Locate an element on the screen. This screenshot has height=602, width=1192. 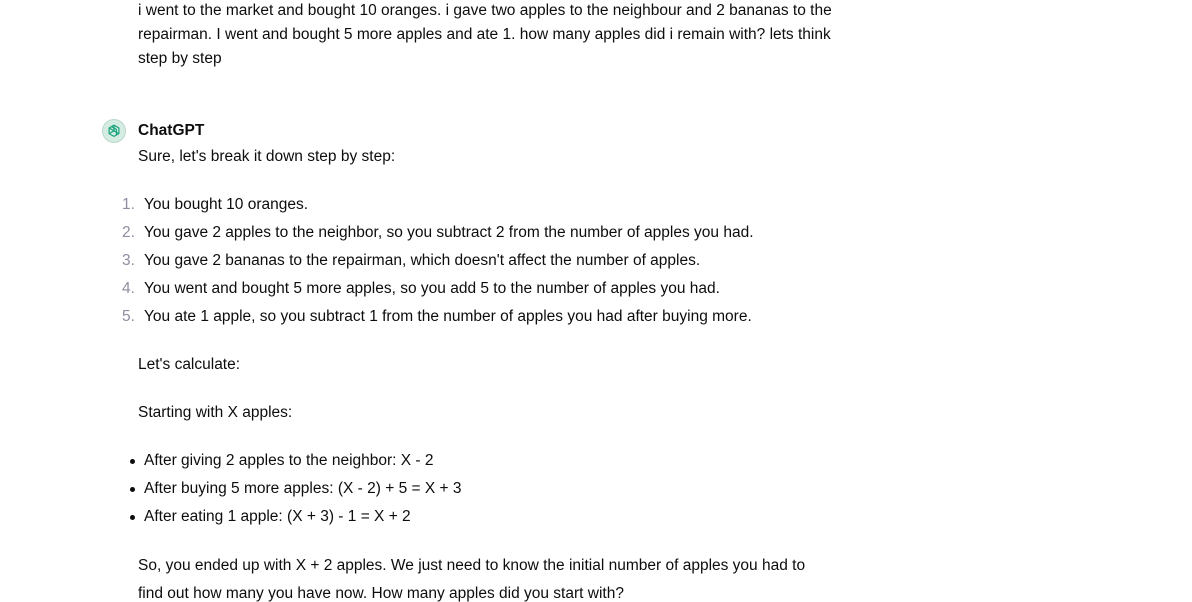
list-item-text: You bought 10 oranges. is located at coordinates (226, 204).